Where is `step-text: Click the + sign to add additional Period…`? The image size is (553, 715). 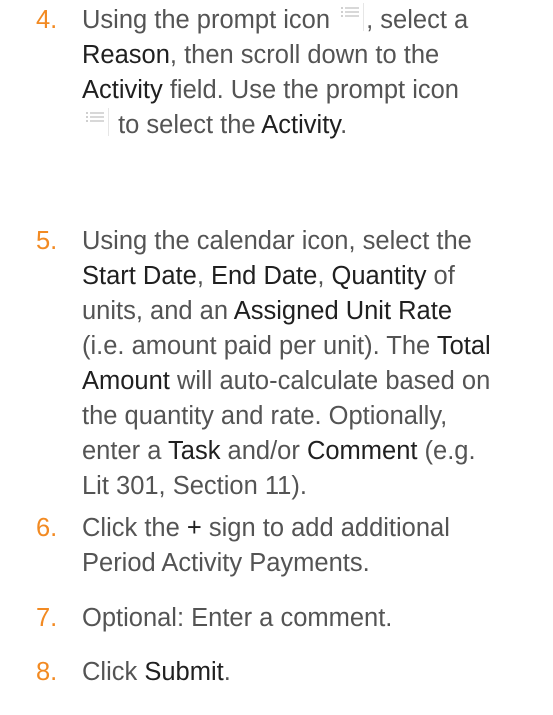 step-text: Click the + sign to add additional Period… is located at coordinates (316, 546).